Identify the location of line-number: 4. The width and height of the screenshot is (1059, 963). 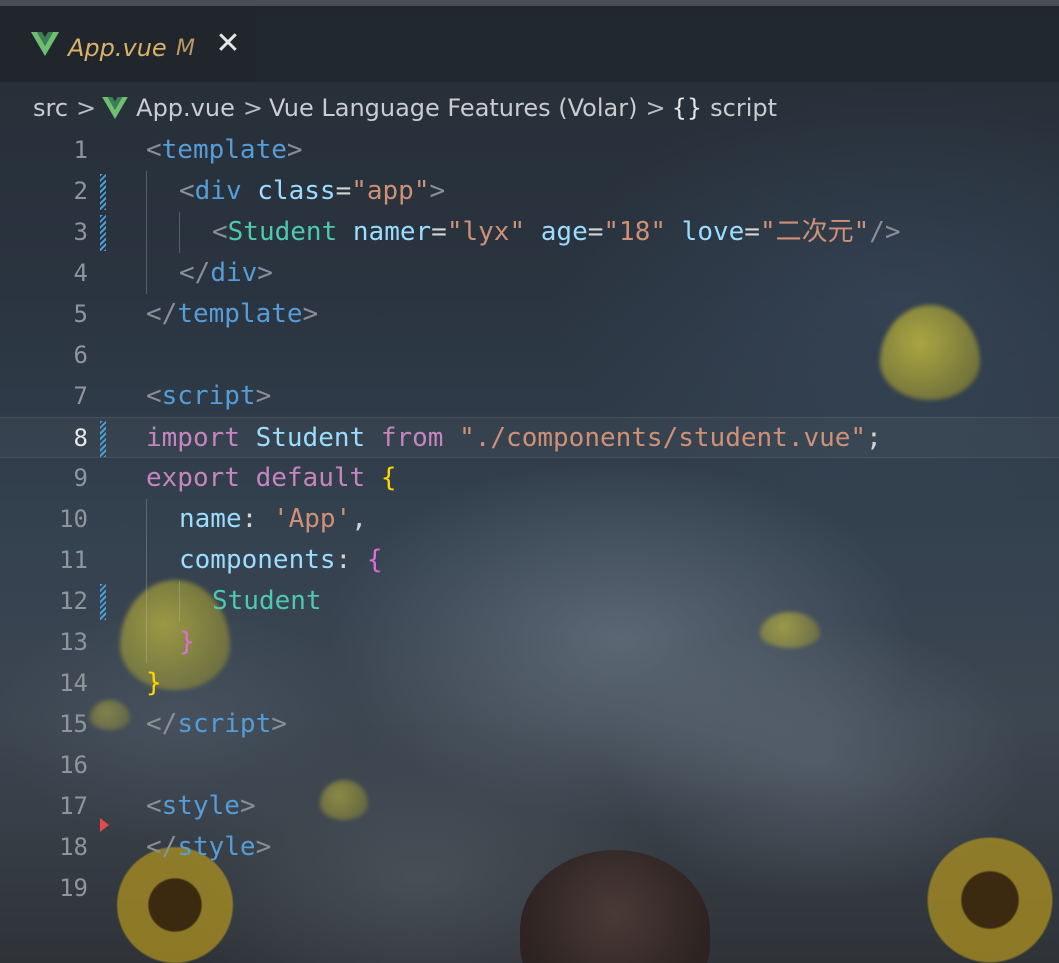
(80, 273).